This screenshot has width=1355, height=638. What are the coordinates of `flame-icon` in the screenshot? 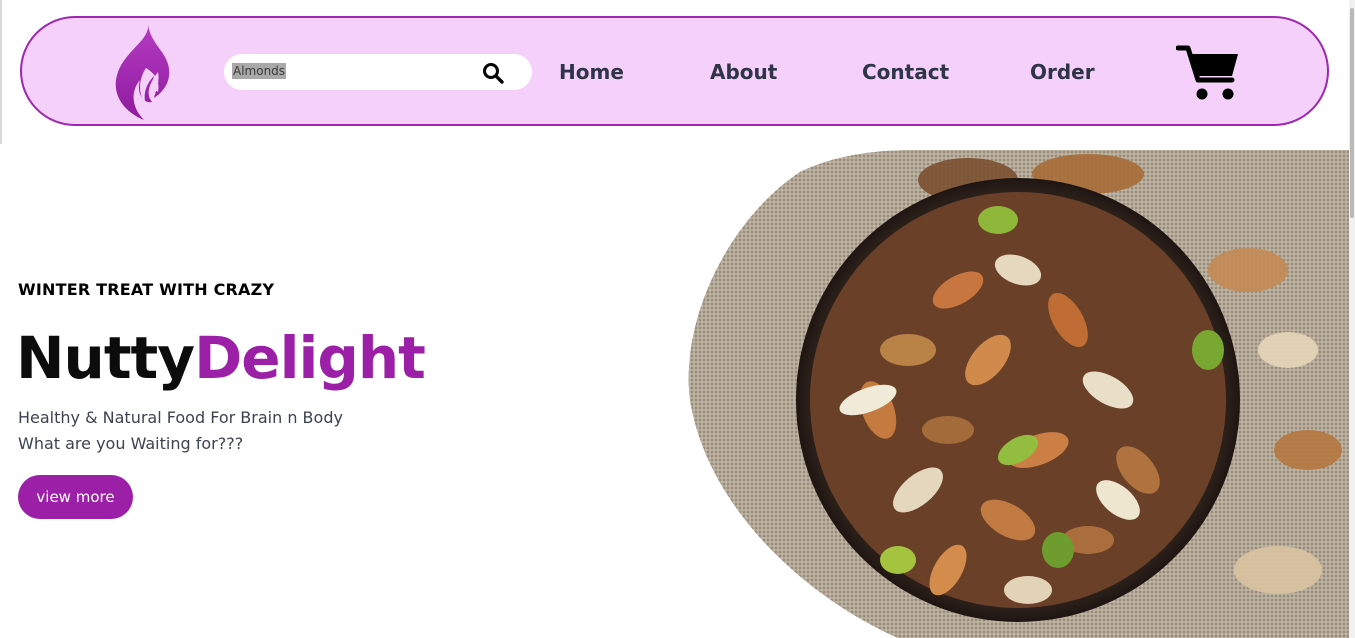 It's located at (142, 72).